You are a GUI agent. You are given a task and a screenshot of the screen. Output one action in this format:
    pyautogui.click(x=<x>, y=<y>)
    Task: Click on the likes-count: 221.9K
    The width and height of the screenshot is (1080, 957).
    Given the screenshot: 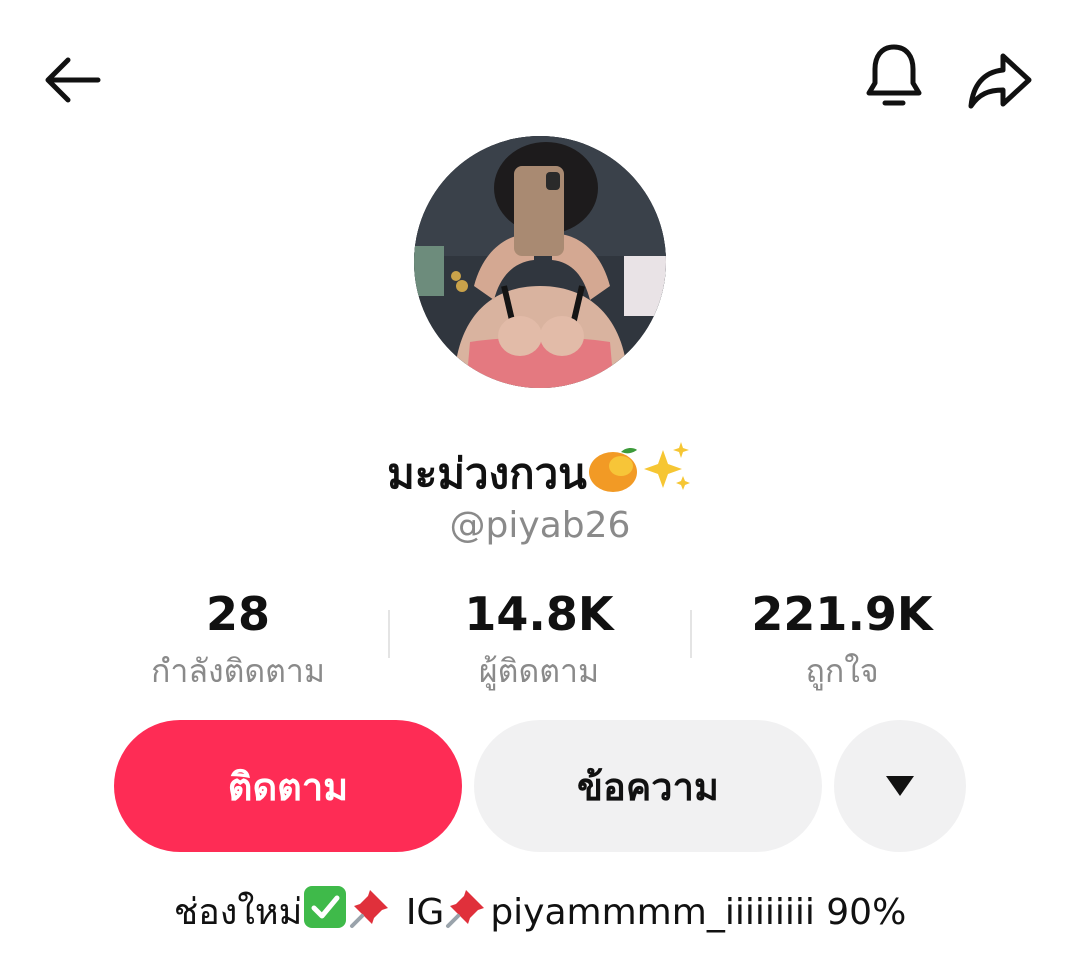 What is the action you would take?
    pyautogui.click(x=842, y=614)
    